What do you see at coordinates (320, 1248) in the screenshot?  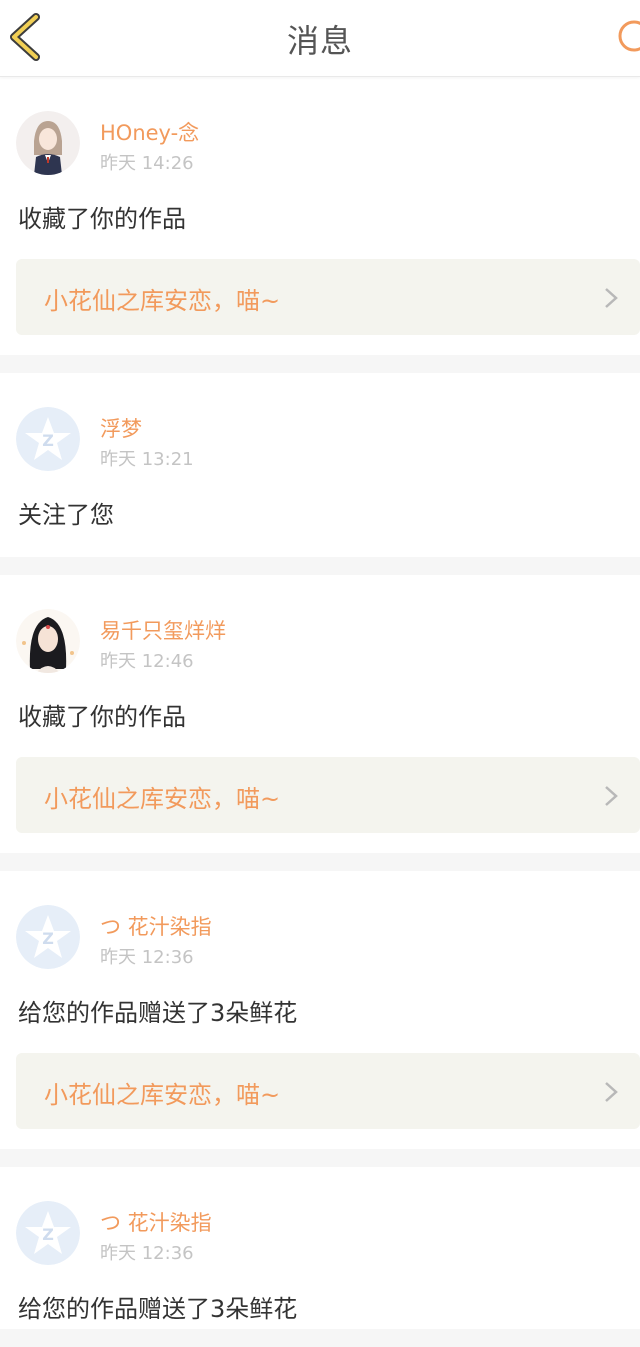 I see `message-card: Z つ 花汁染指 昨天 12:36 给您的作品赠送了3朵鲜花` at bounding box center [320, 1248].